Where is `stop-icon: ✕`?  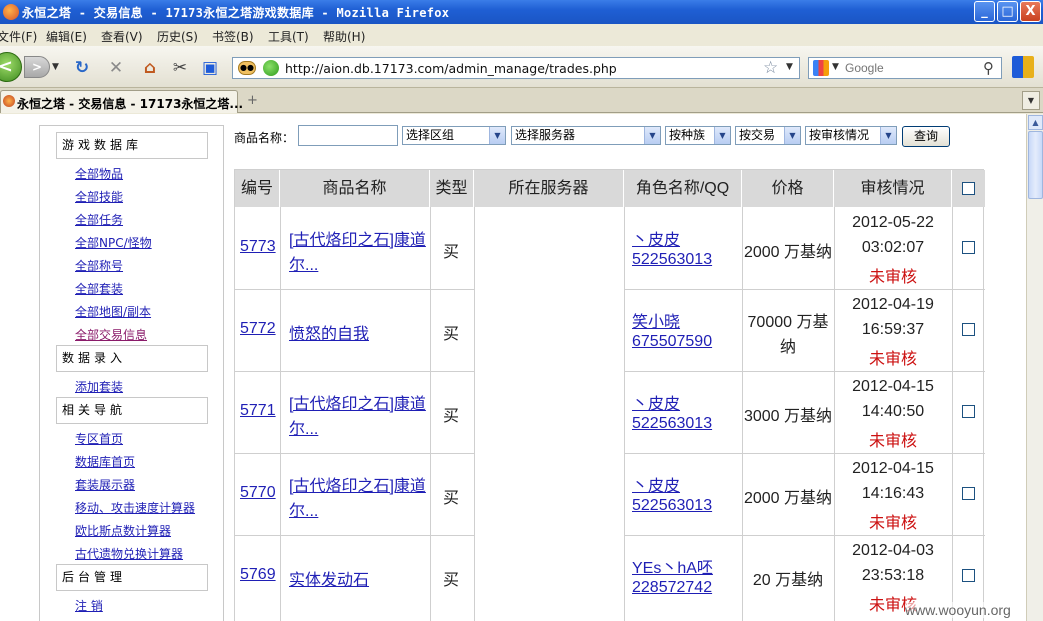 stop-icon: ✕ is located at coordinates (116, 68).